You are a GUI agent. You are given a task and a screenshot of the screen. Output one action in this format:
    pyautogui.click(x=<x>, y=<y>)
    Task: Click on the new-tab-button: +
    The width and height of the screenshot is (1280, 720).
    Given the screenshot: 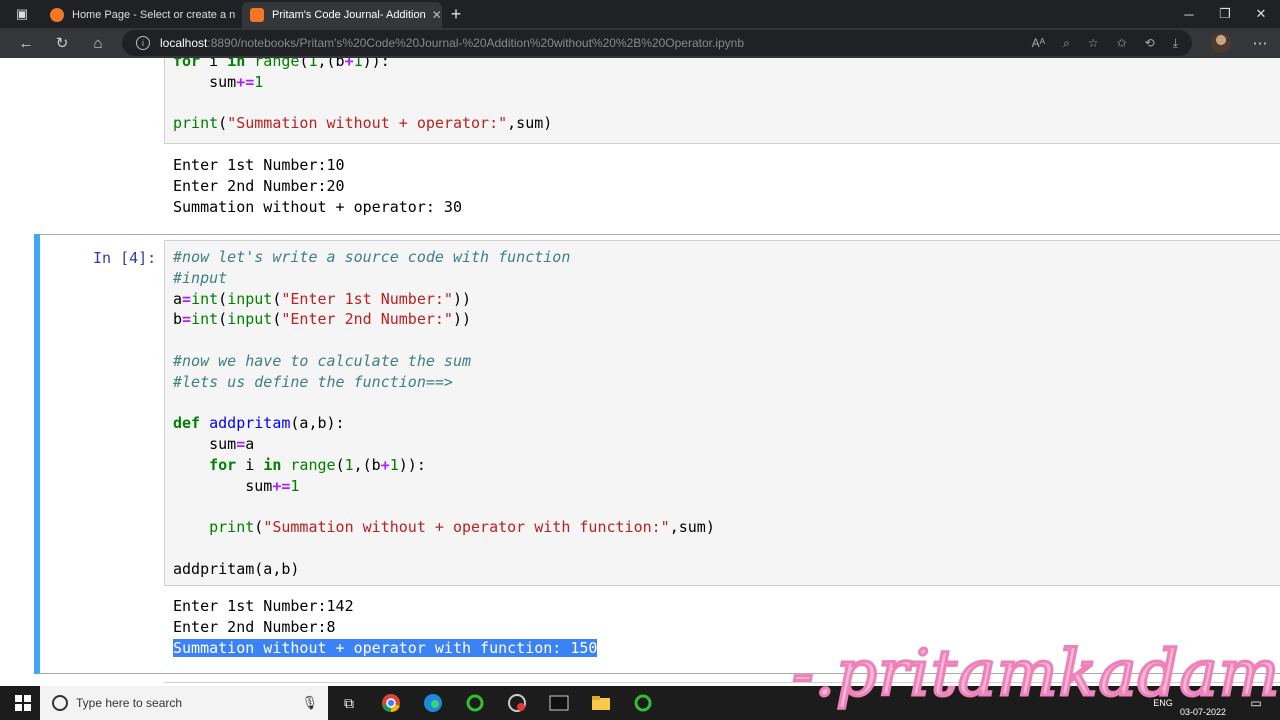 What is the action you would take?
    pyautogui.click(x=456, y=14)
    